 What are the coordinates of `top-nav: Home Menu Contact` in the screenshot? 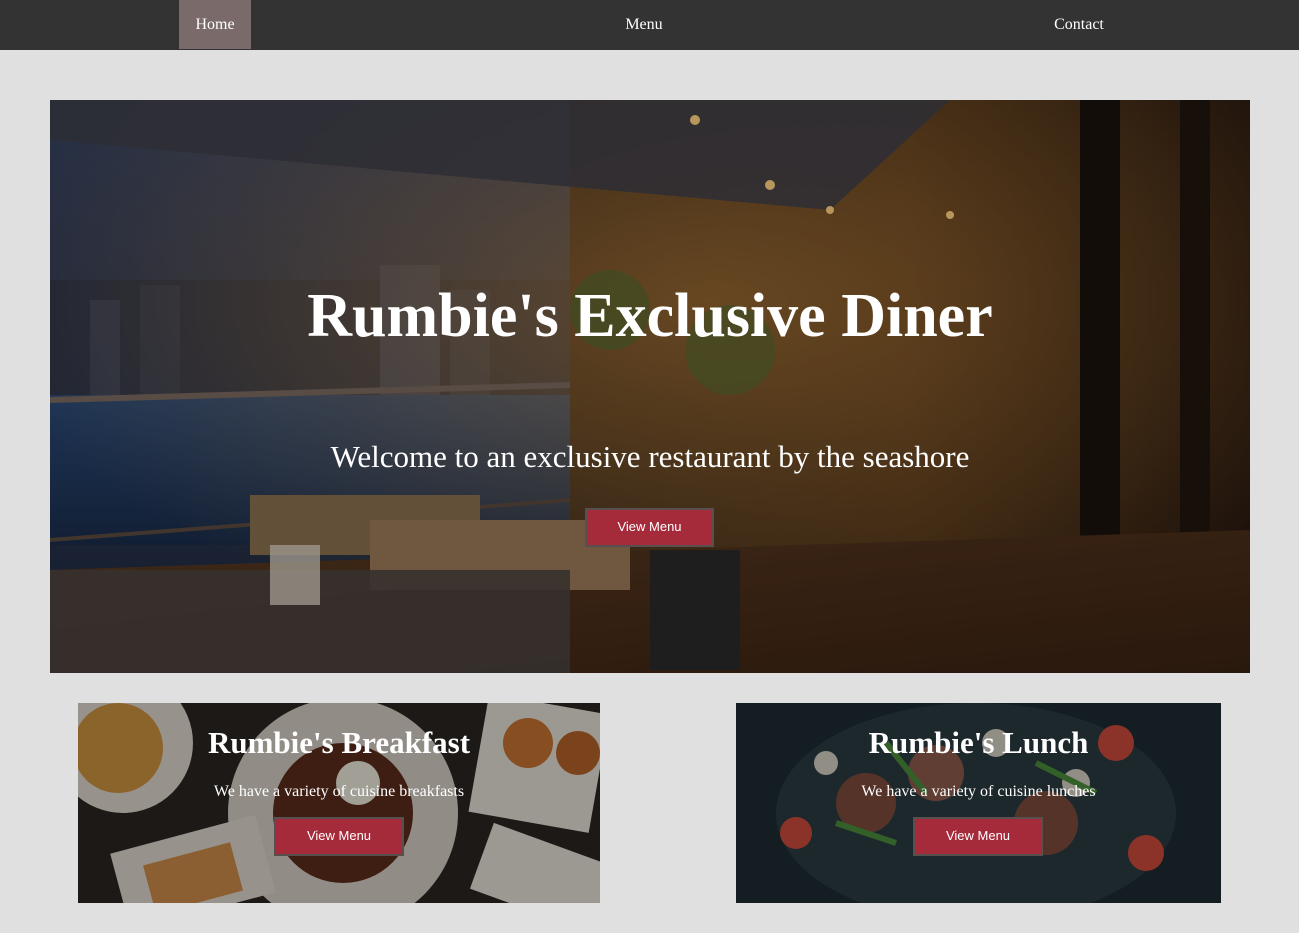 It's located at (649, 25).